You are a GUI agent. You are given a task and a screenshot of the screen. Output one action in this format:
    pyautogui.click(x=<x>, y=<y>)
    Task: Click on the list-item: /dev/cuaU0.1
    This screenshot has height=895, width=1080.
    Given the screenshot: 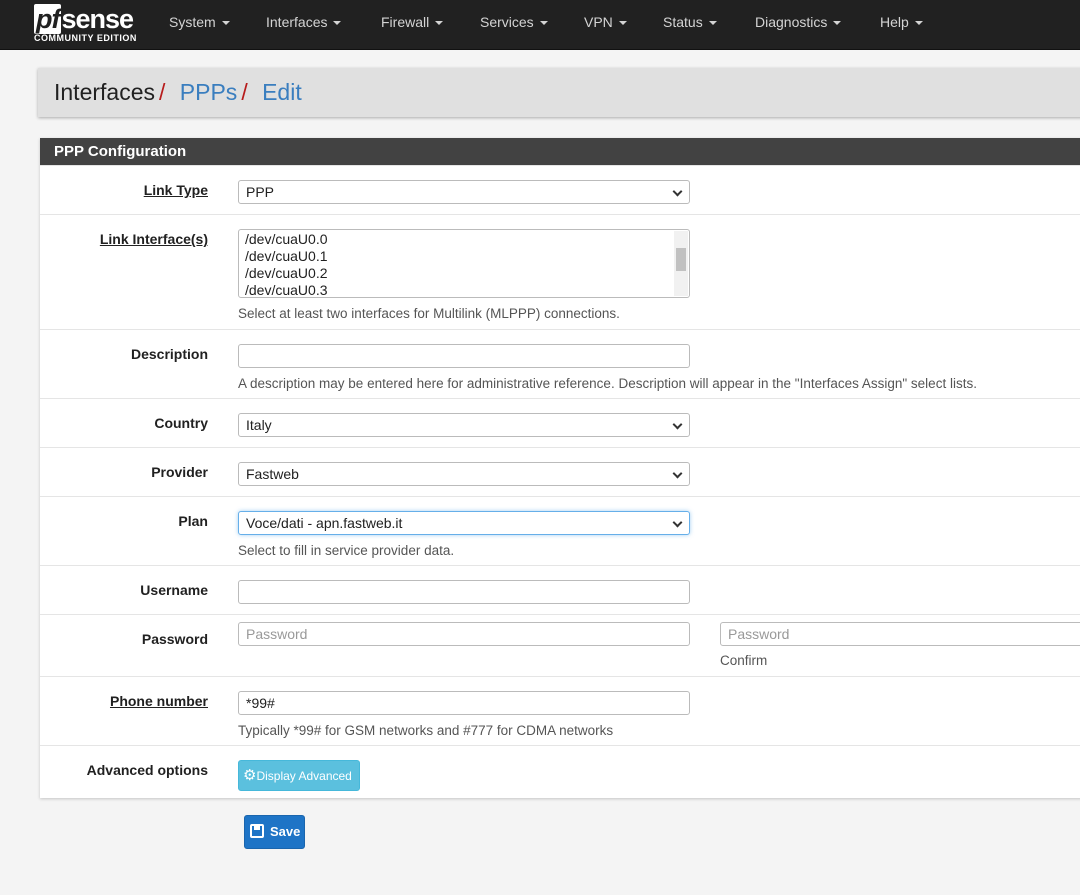 What is the action you would take?
    pyautogui.click(x=464, y=256)
    